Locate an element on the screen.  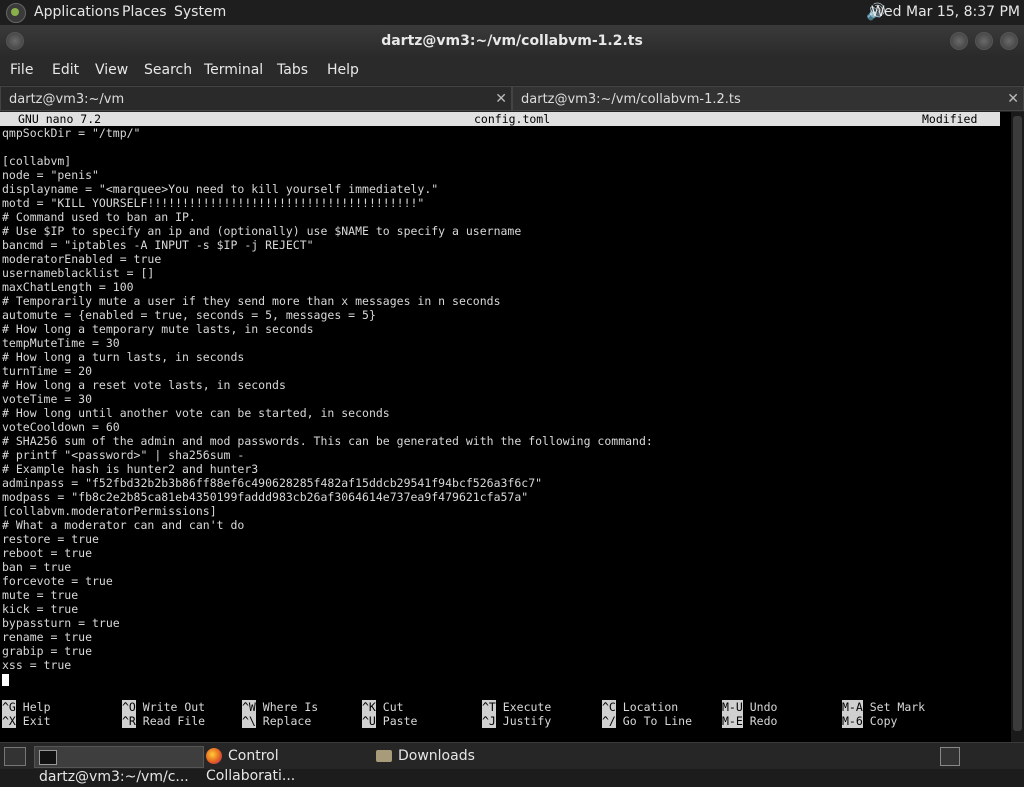
menu-file: File is located at coordinates (21, 70).